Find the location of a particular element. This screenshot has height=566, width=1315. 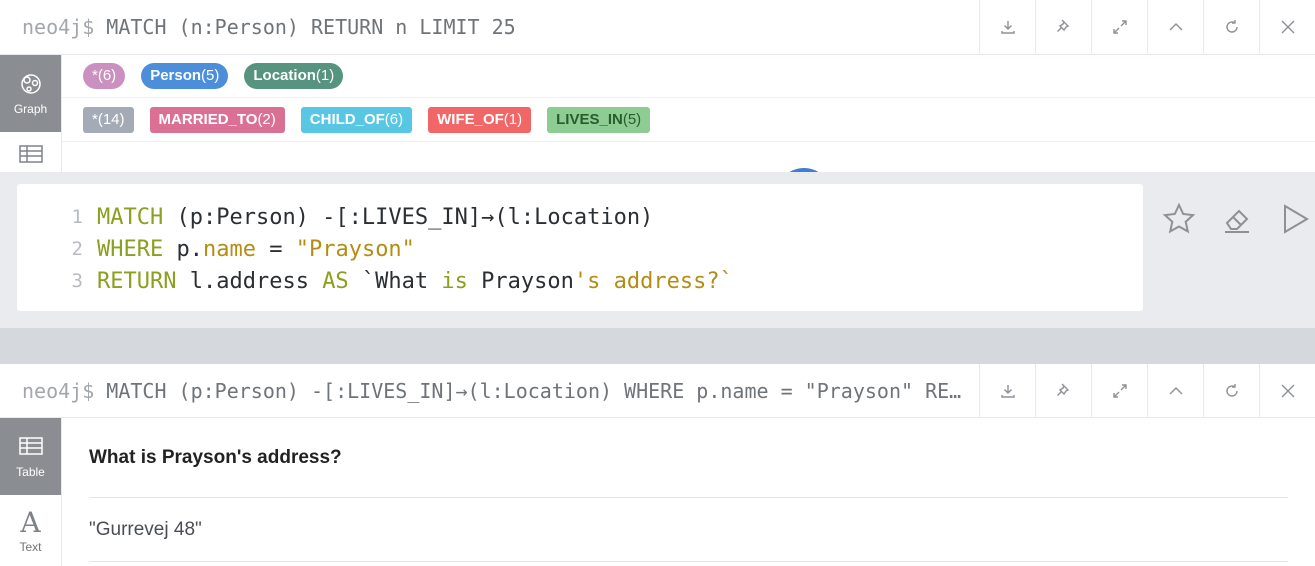

run-button is located at coordinates (1290, 219).